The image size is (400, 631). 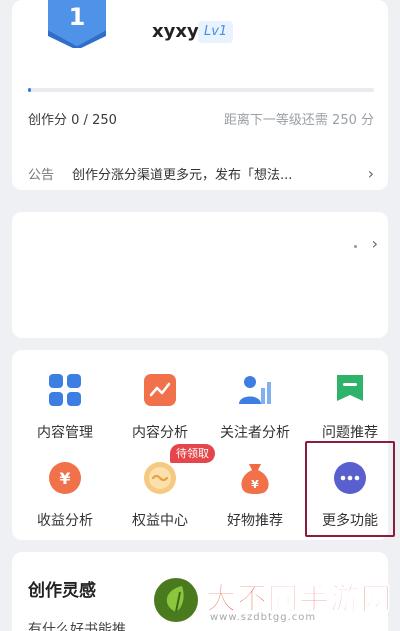 What do you see at coordinates (263, 617) in the screenshot?
I see `watermark-url: www.szdbtgg.com` at bounding box center [263, 617].